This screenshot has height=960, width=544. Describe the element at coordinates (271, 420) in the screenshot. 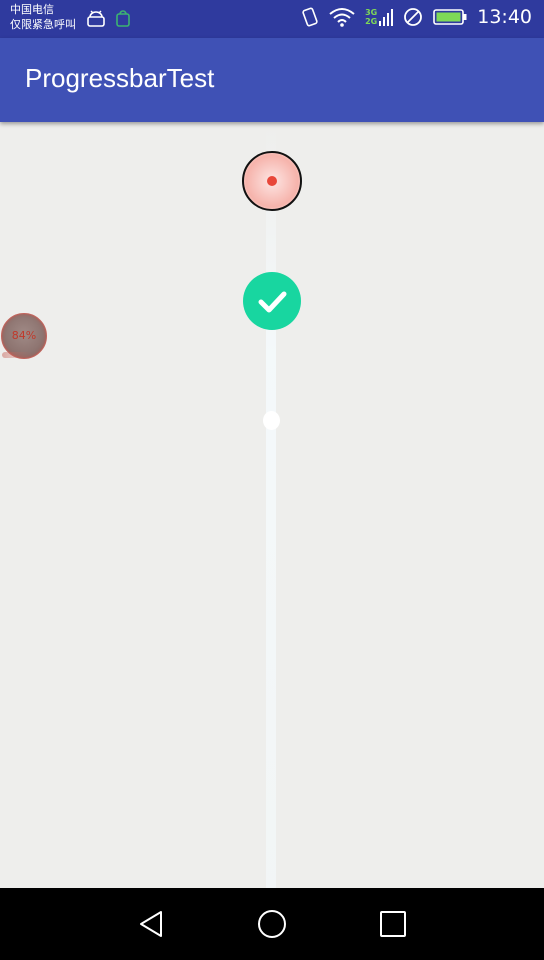

I see `loading-dot` at that location.